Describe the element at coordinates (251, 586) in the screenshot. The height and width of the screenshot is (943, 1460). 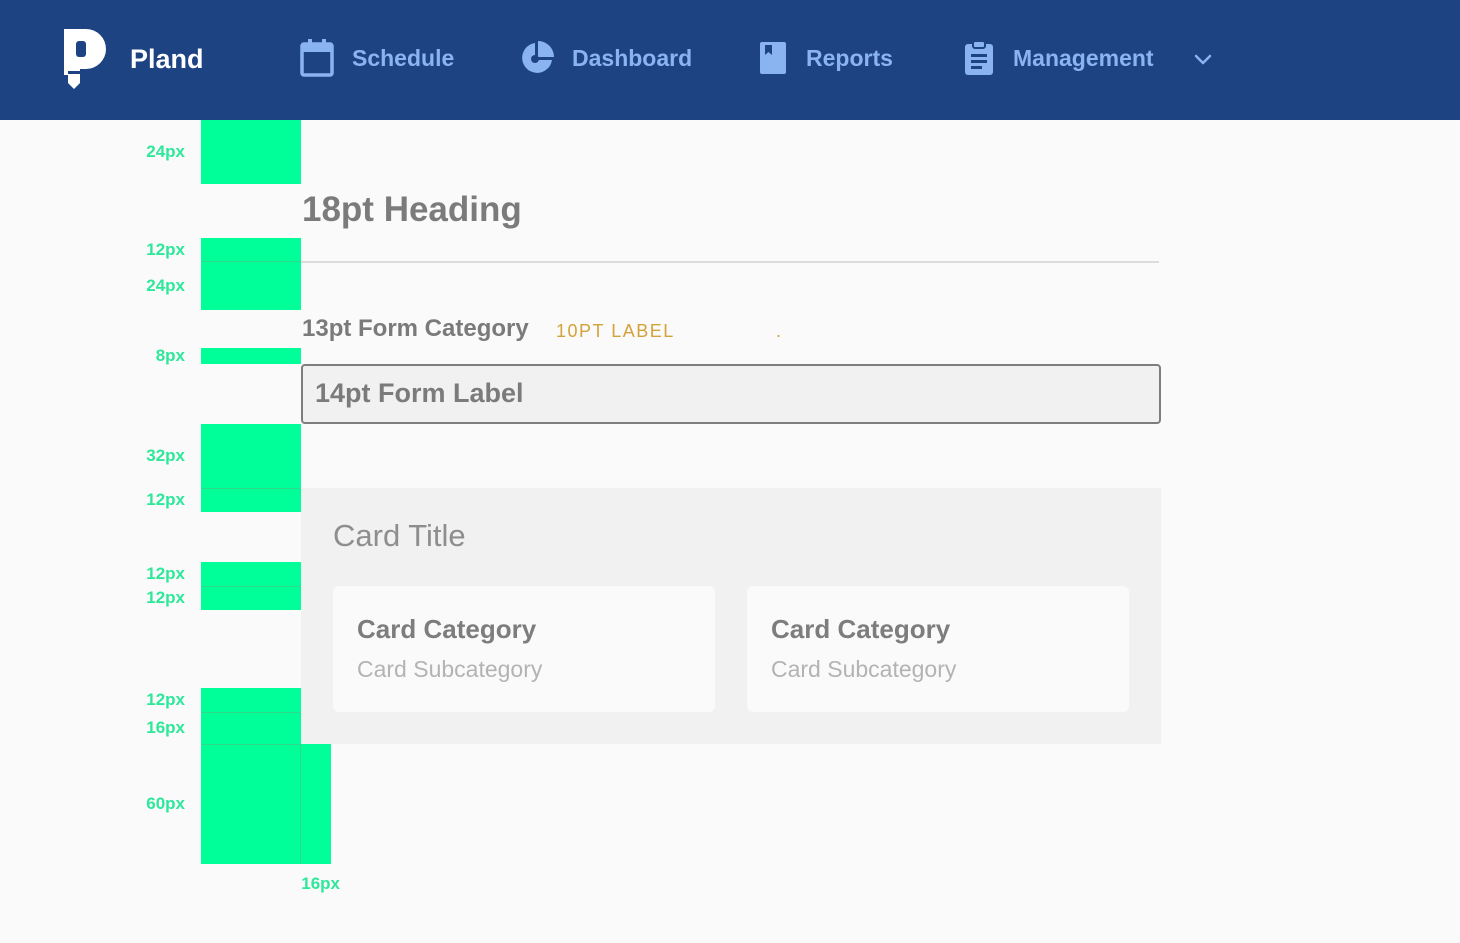
I see `spacing-guide-card-inner-line` at that location.